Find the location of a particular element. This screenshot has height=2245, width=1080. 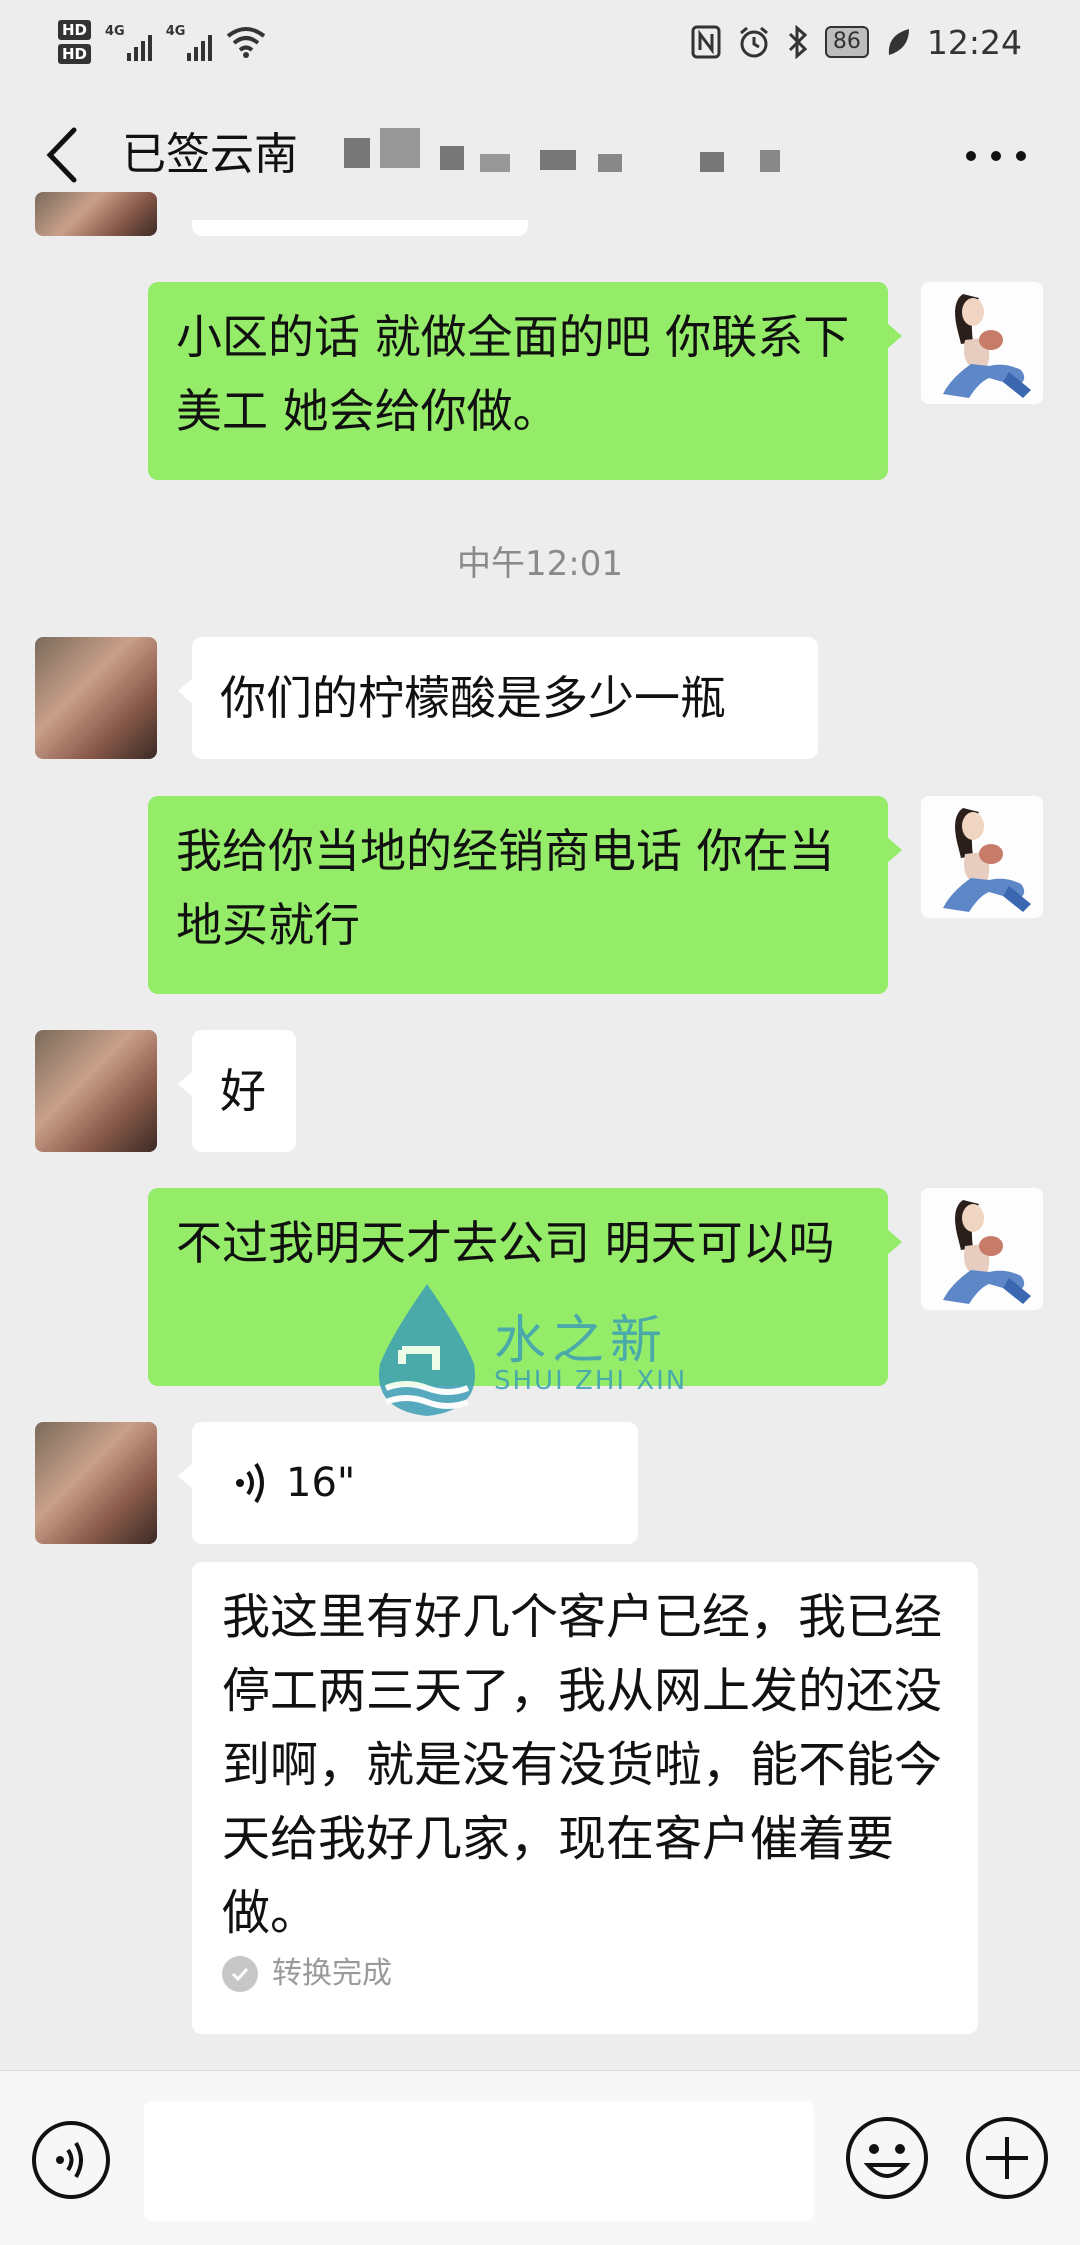

message-timestamp: 中午12:01 is located at coordinates (540, 564).